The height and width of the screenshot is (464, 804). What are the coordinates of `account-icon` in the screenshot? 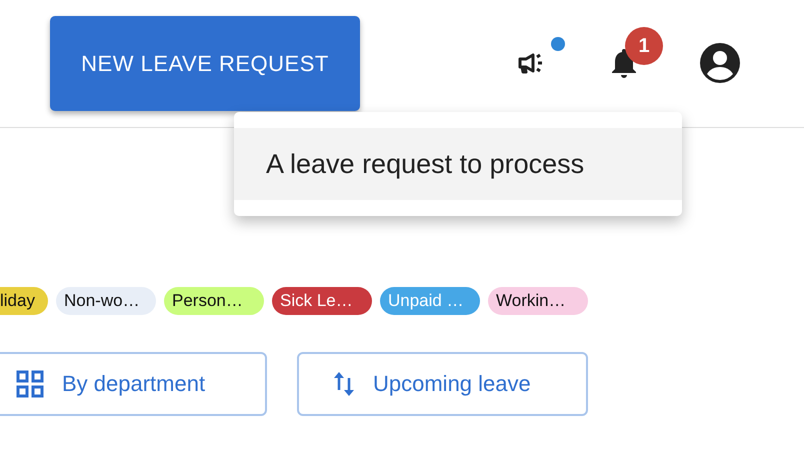 It's located at (720, 63).